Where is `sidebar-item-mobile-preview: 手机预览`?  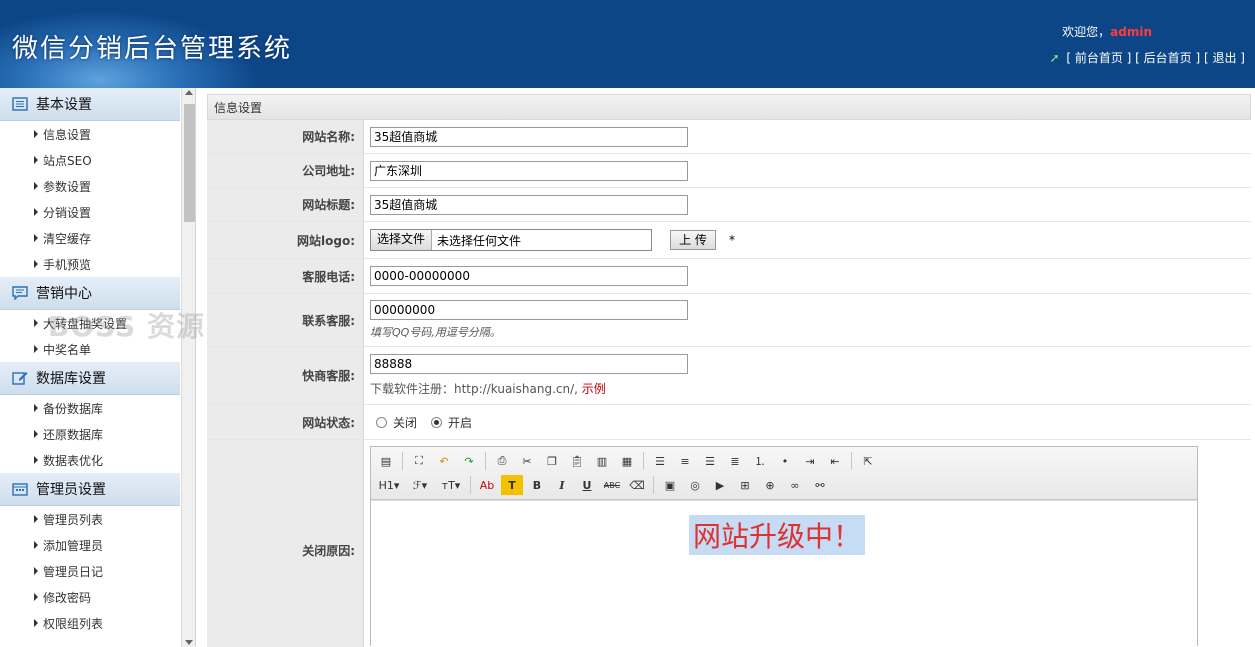
sidebar-item-mobile-preview: 手机预览 is located at coordinates (90, 264).